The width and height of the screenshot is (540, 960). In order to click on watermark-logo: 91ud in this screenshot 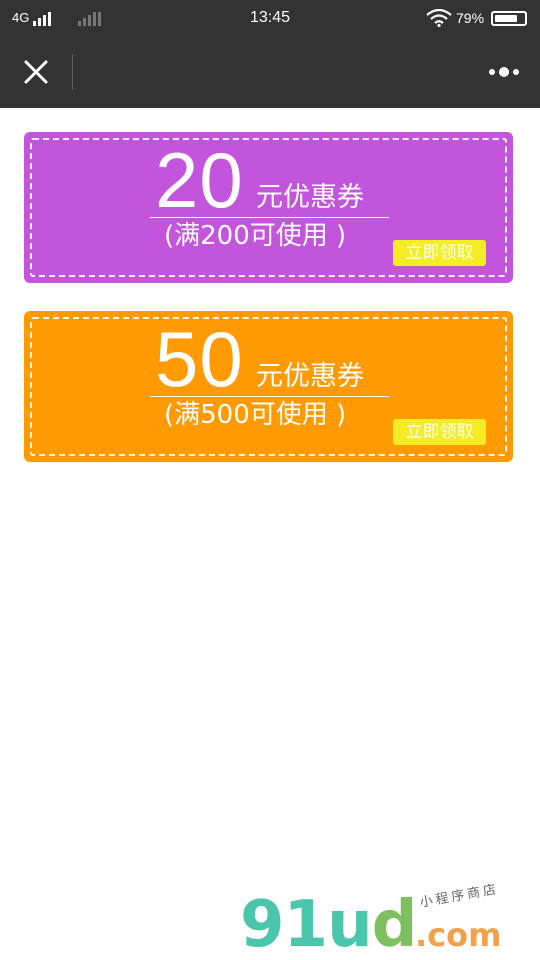, I will do `click(329, 924)`.